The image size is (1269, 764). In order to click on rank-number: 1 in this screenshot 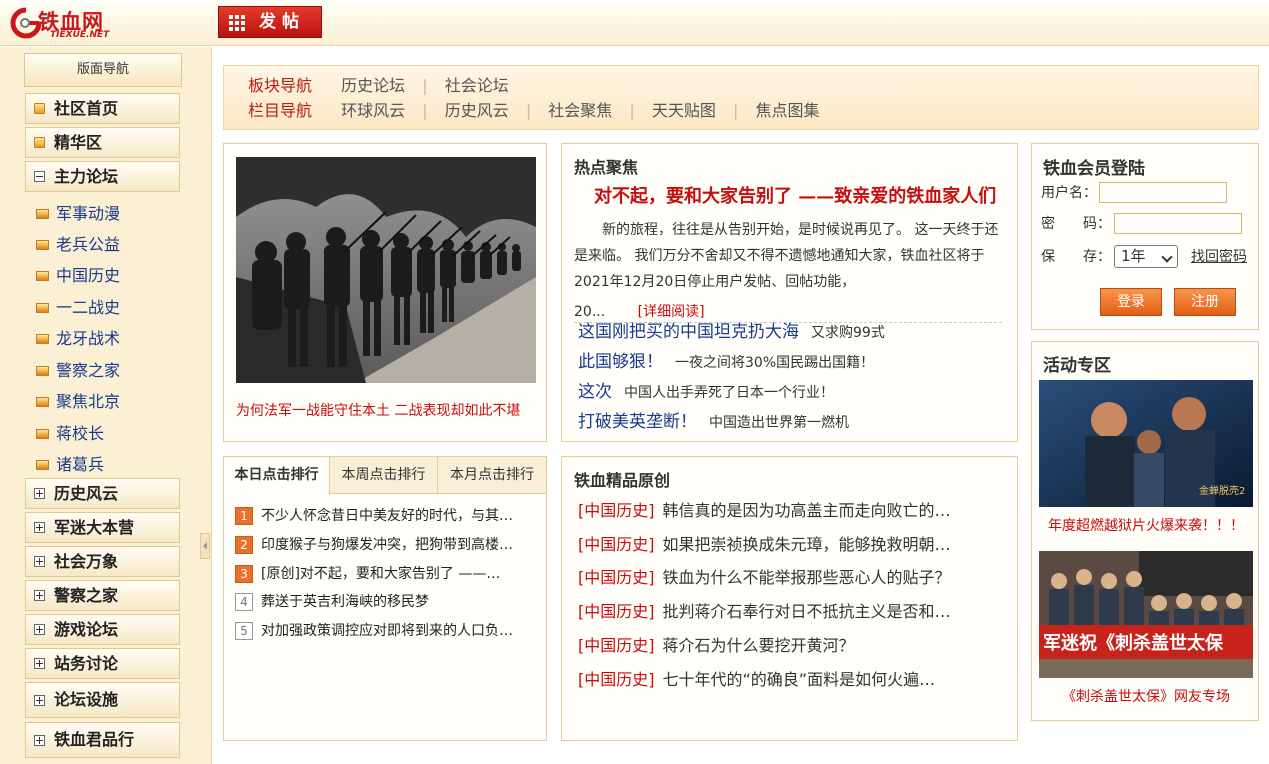, I will do `click(244, 516)`.